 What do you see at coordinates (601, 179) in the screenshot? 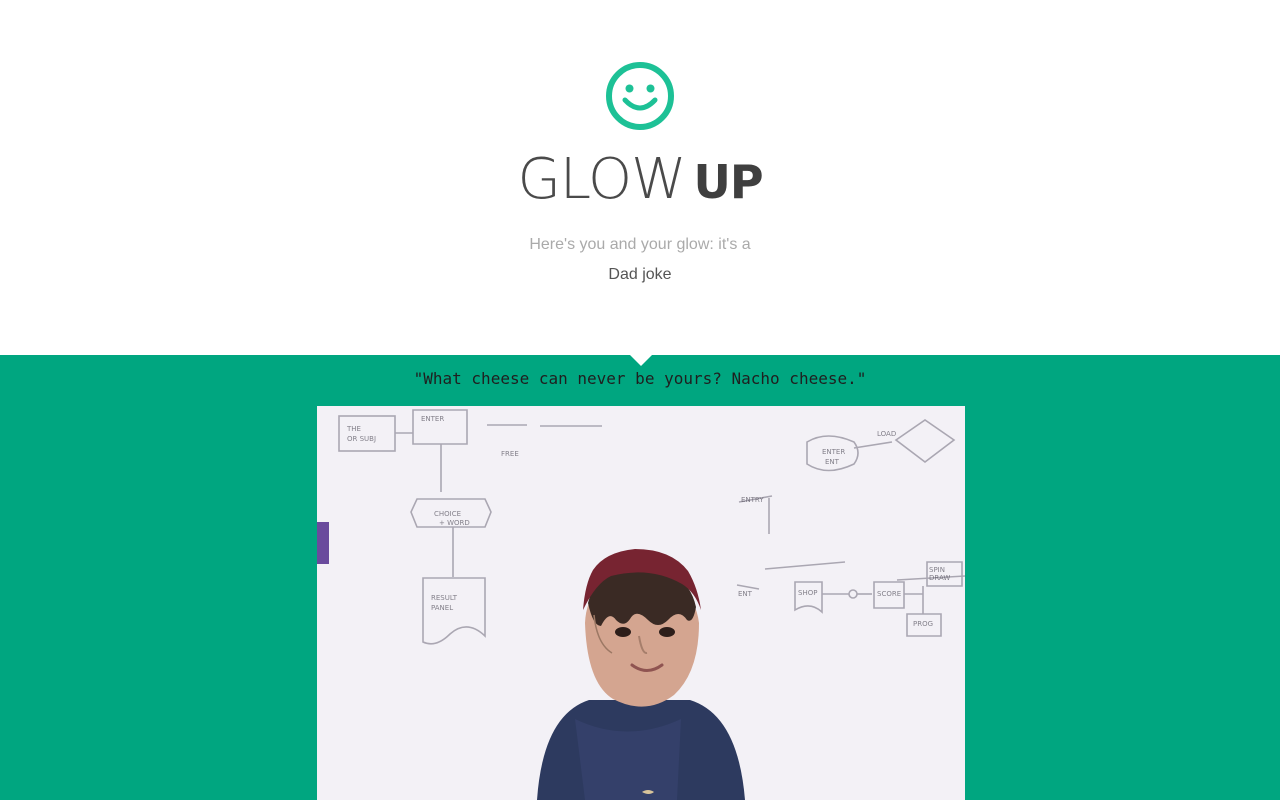
I see `title-glow: GLOW` at bounding box center [601, 179].